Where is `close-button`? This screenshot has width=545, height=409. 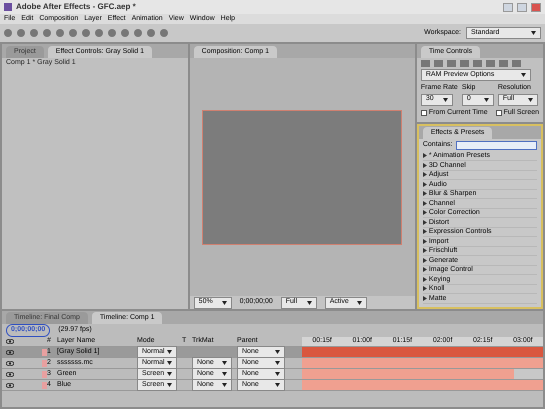
close-button is located at coordinates (536, 7).